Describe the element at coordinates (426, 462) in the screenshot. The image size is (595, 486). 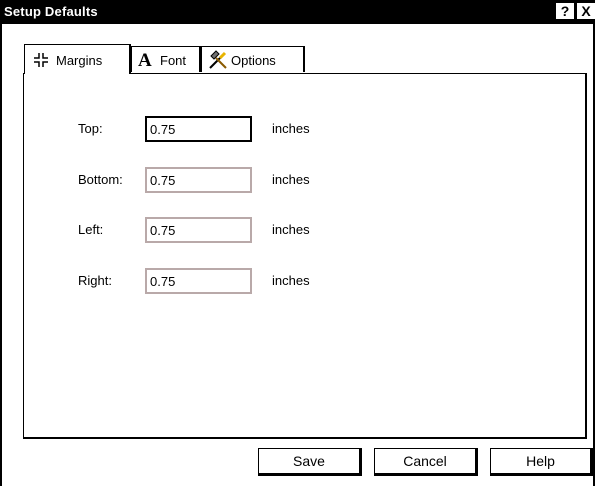
I see `cancel-button: Cancel` at that location.